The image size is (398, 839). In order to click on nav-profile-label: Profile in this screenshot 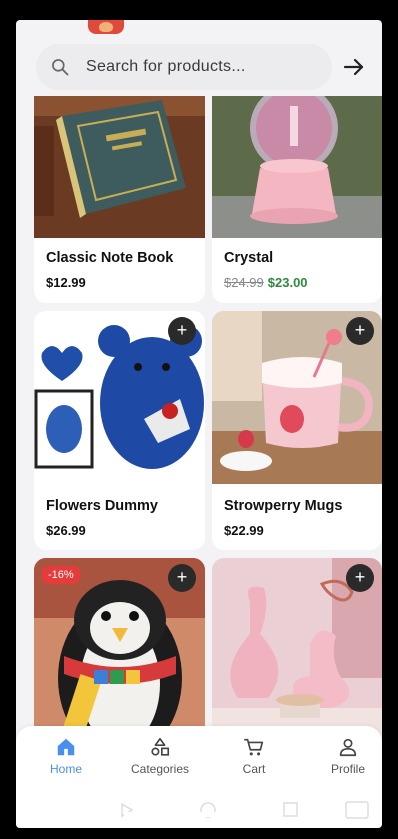, I will do `click(347, 769)`.